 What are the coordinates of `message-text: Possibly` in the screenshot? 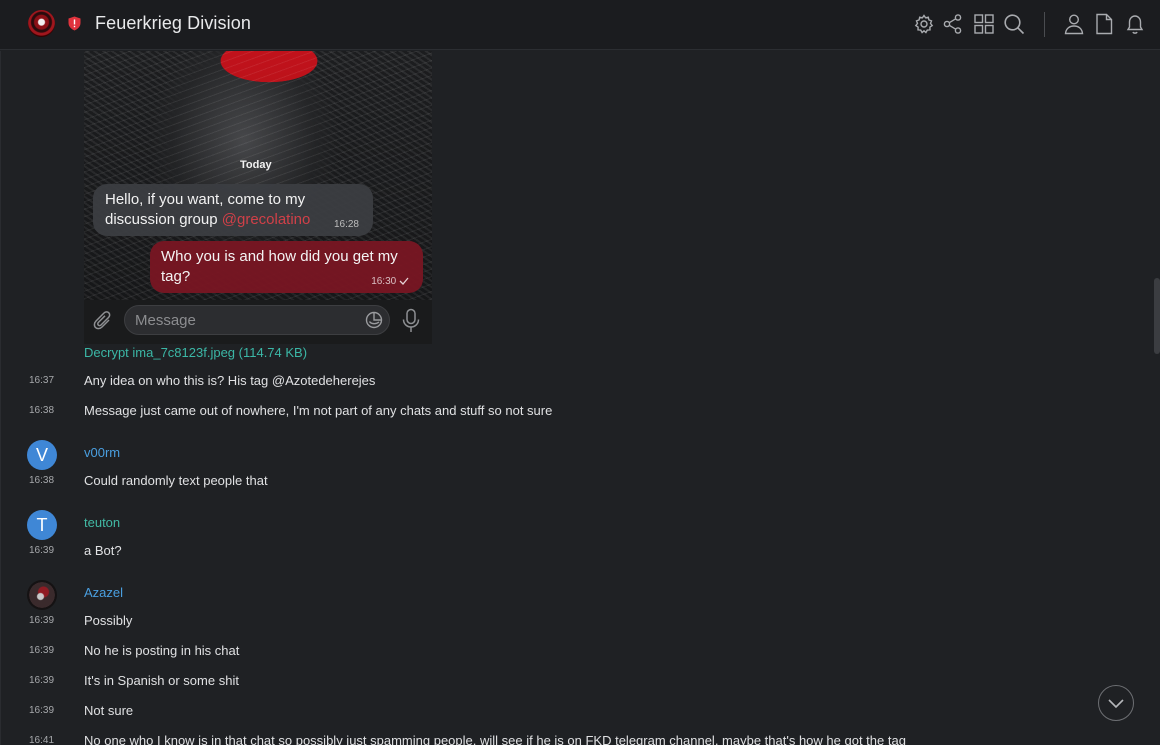 It's located at (108, 620).